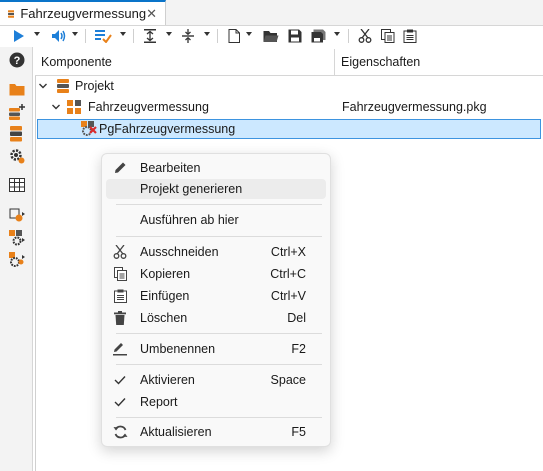 This screenshot has height=471, width=543. What do you see at coordinates (414, 107) in the screenshot?
I see `property-value: Fahrzeugvermessung.pkg` at bounding box center [414, 107].